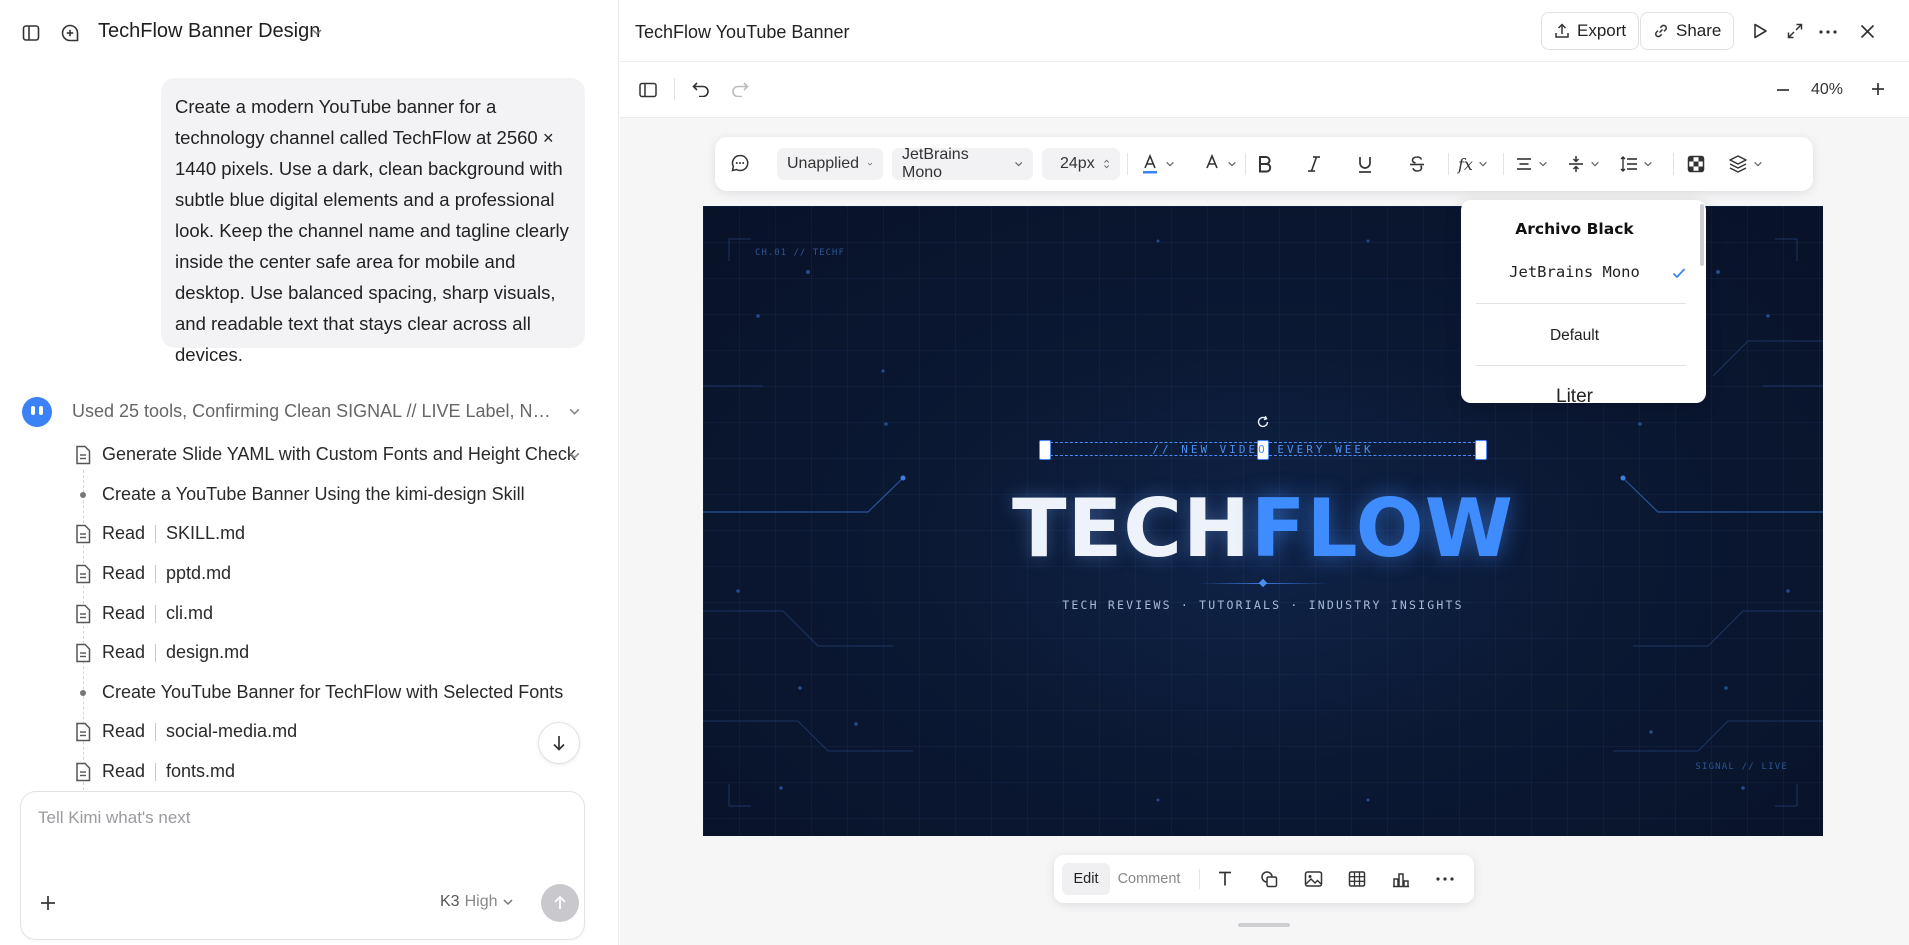 The image size is (1909, 945). Describe the element at coordinates (1661, 31) in the screenshot. I see `link-icon` at that location.